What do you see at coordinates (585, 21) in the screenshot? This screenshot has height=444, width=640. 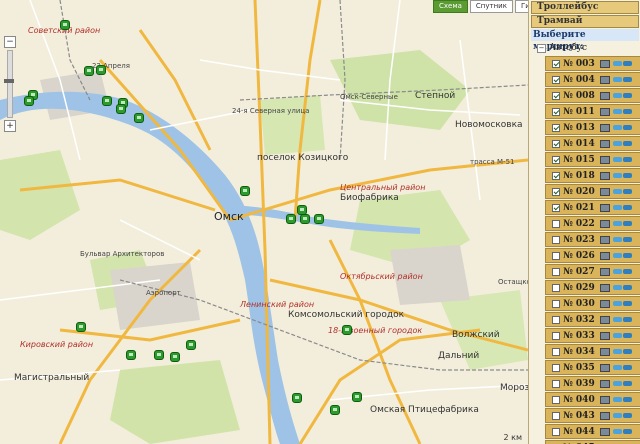 I see `tram-category: Трамвай` at bounding box center [585, 21].